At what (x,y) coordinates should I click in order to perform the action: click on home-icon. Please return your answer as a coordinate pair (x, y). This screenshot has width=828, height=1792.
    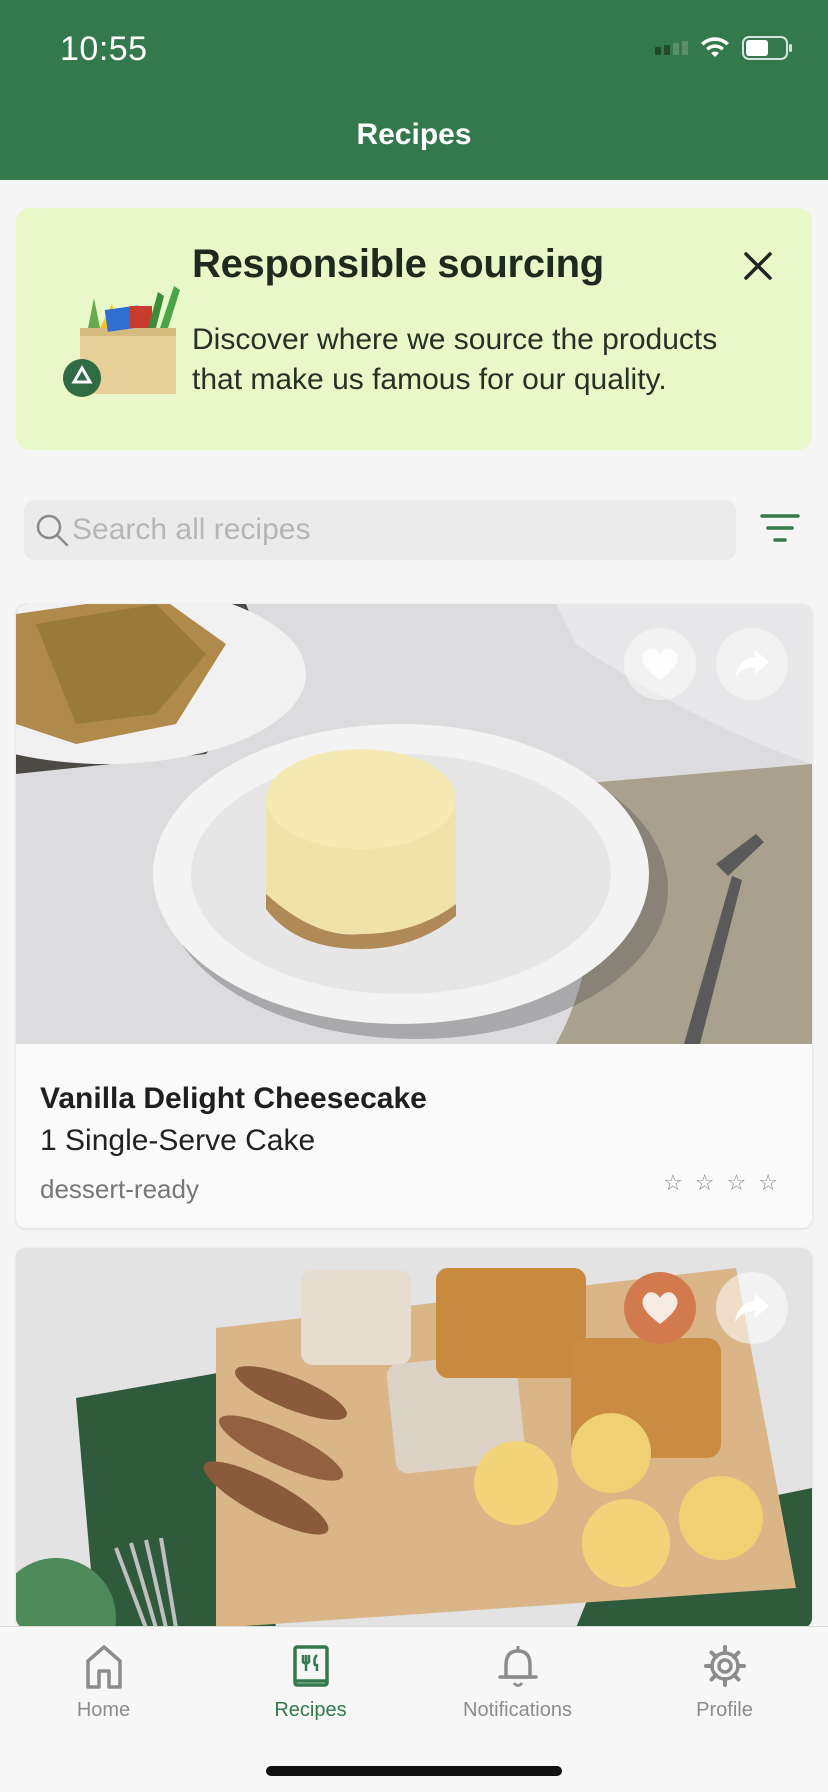
    Looking at the image, I should click on (103, 1667).